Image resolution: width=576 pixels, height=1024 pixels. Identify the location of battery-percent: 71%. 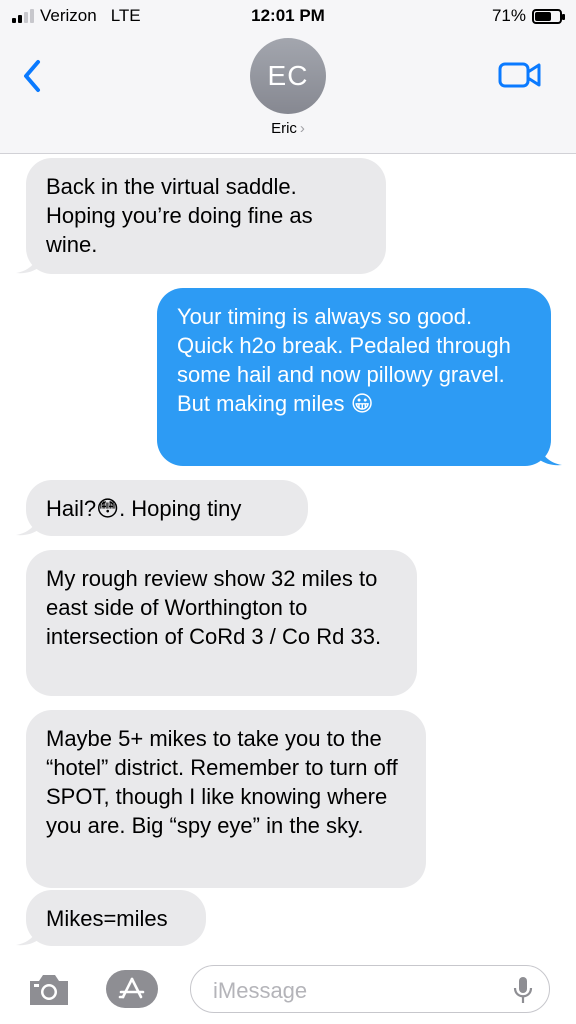
(508, 15).